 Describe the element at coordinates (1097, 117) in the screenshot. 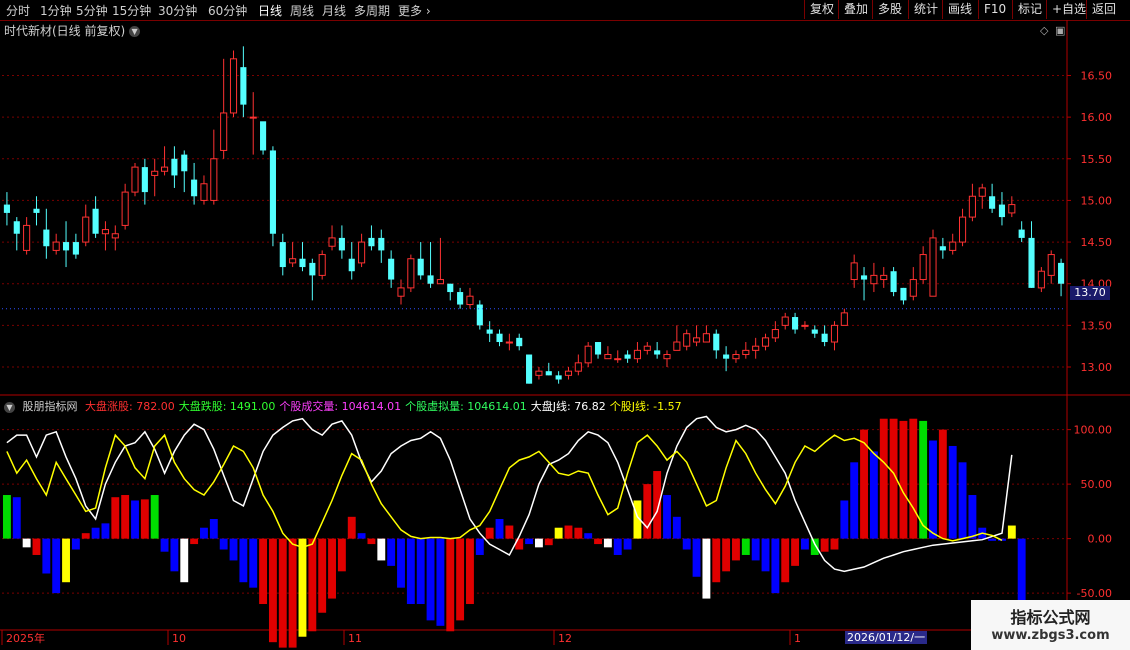

I see `price-tick-label: 16.00` at that location.